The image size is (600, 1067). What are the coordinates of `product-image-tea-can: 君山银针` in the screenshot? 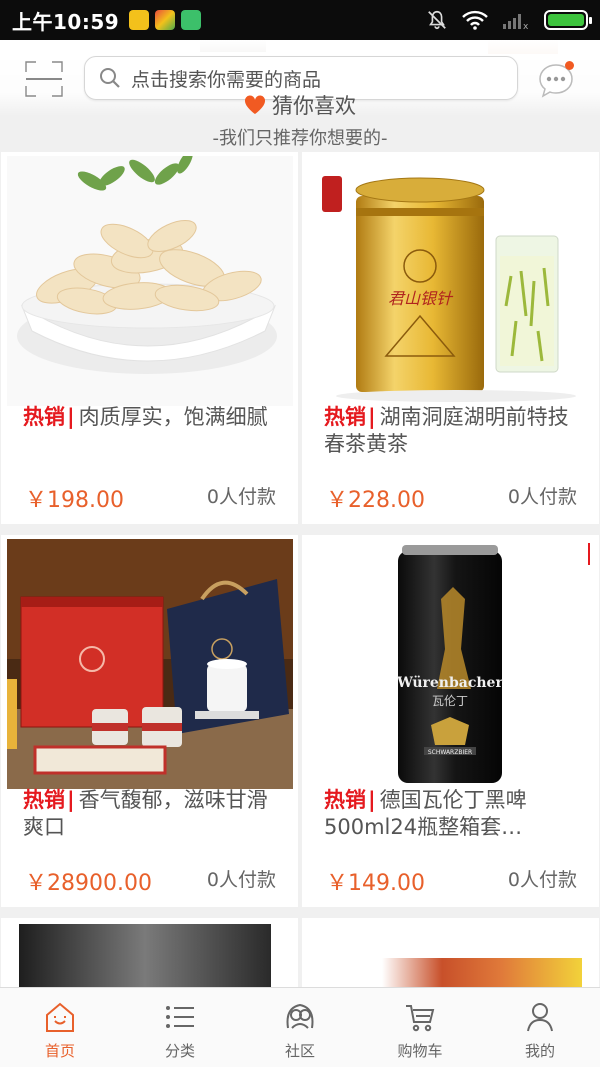 It's located at (449, 281).